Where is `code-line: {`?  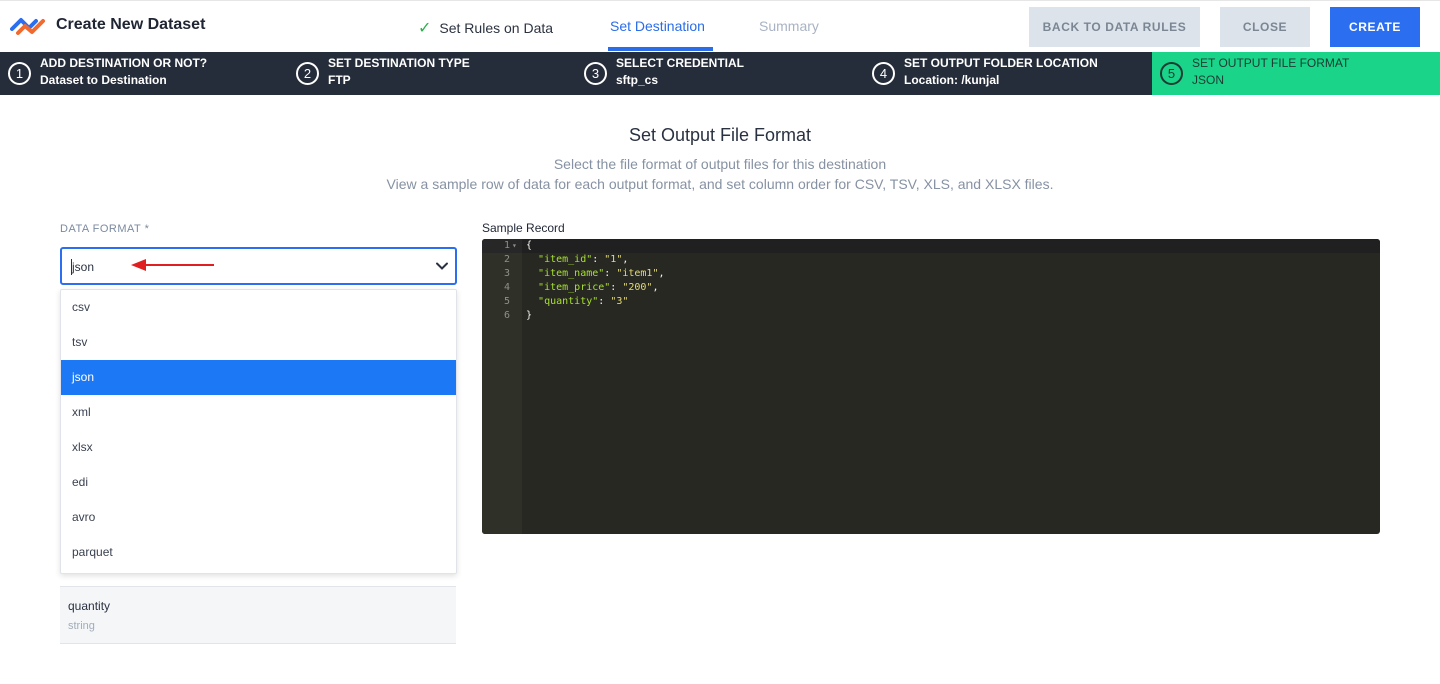
code-line: { is located at coordinates (529, 245).